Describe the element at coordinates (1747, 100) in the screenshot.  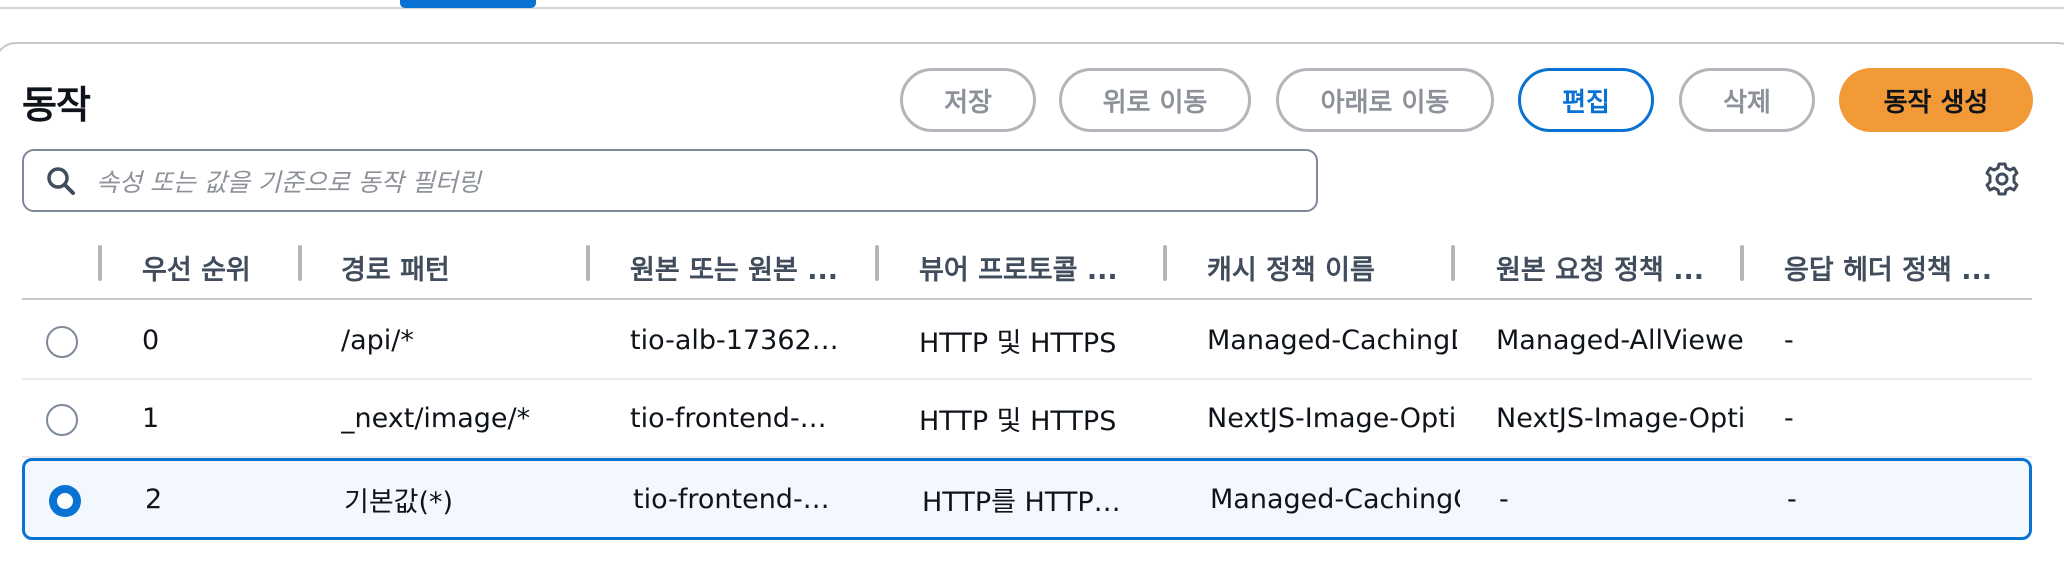
I see `delete-button: 삭제` at that location.